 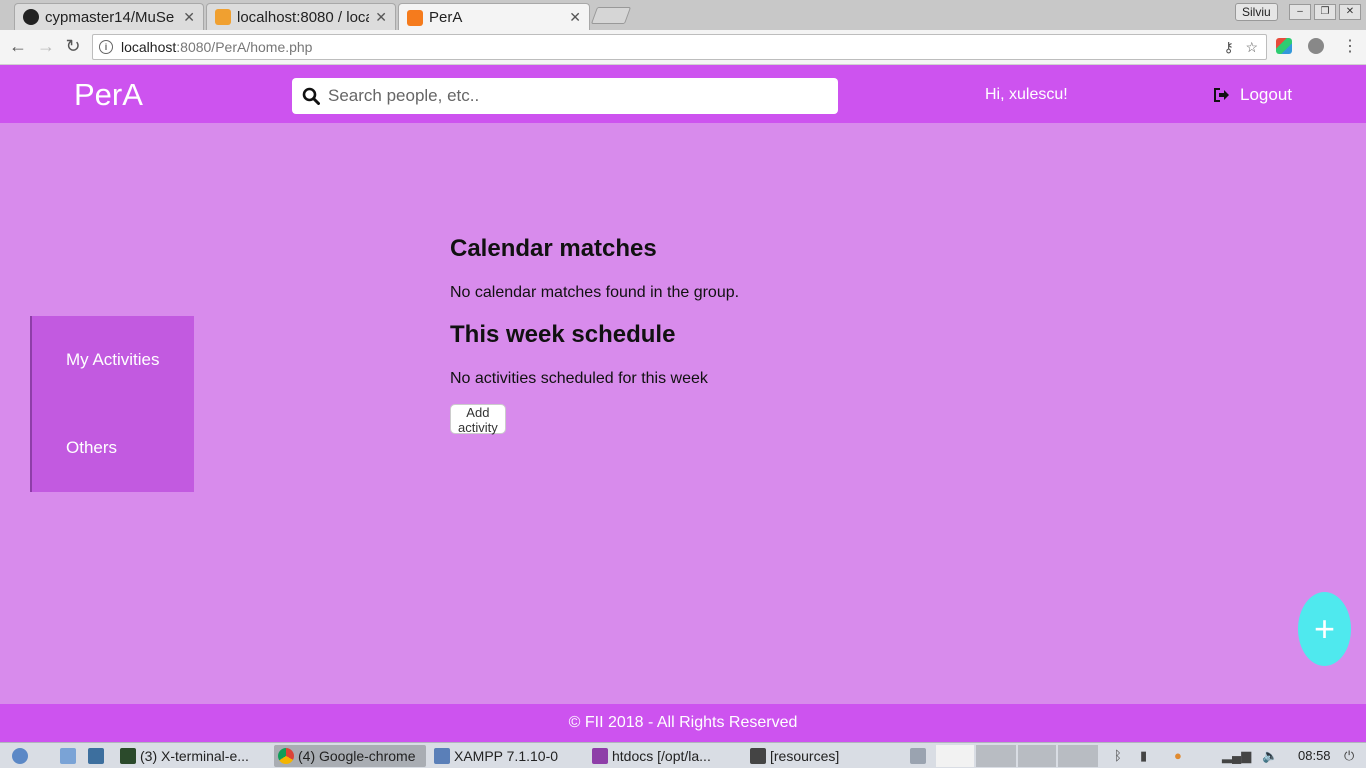 I want to click on app-launcher-icon, so click(x=97, y=756).